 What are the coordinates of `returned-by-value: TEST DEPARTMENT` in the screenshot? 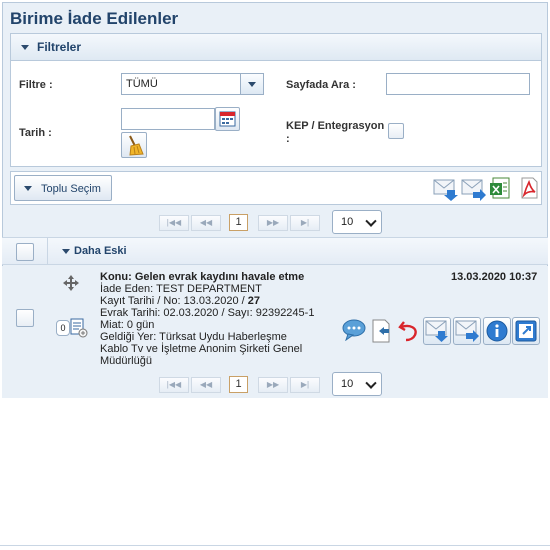 It's located at (209, 289).